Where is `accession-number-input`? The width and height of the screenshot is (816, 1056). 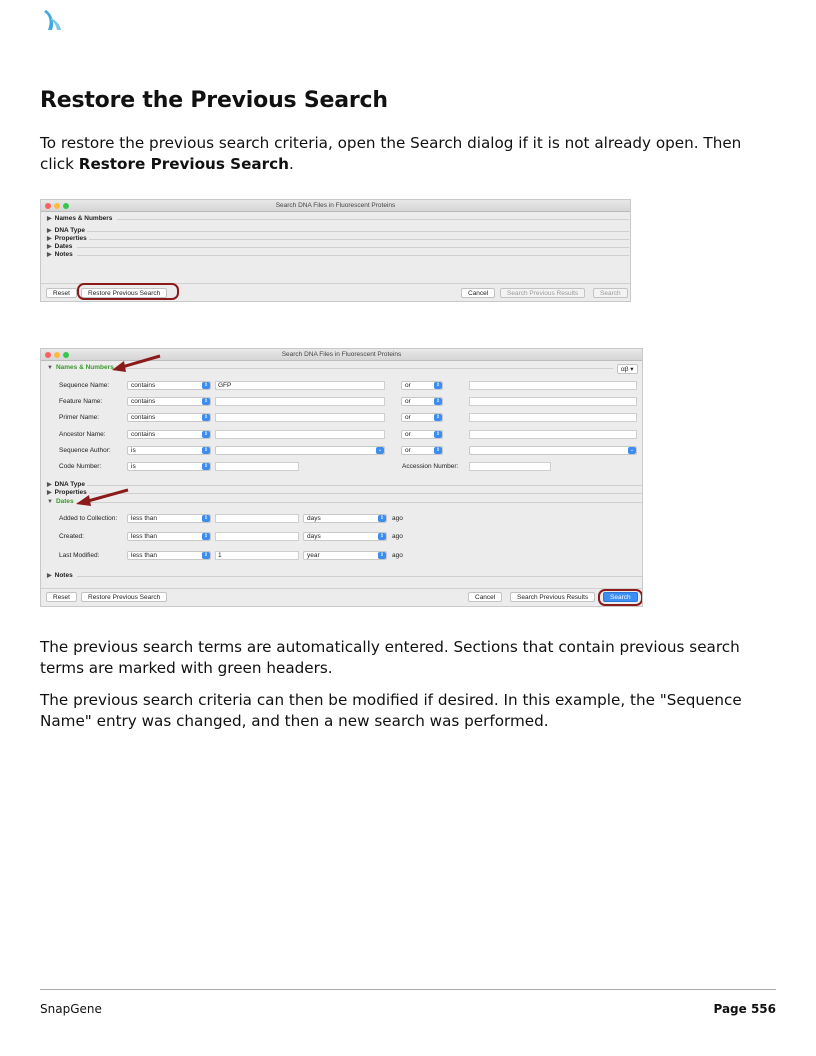
accession-number-input is located at coordinates (510, 466).